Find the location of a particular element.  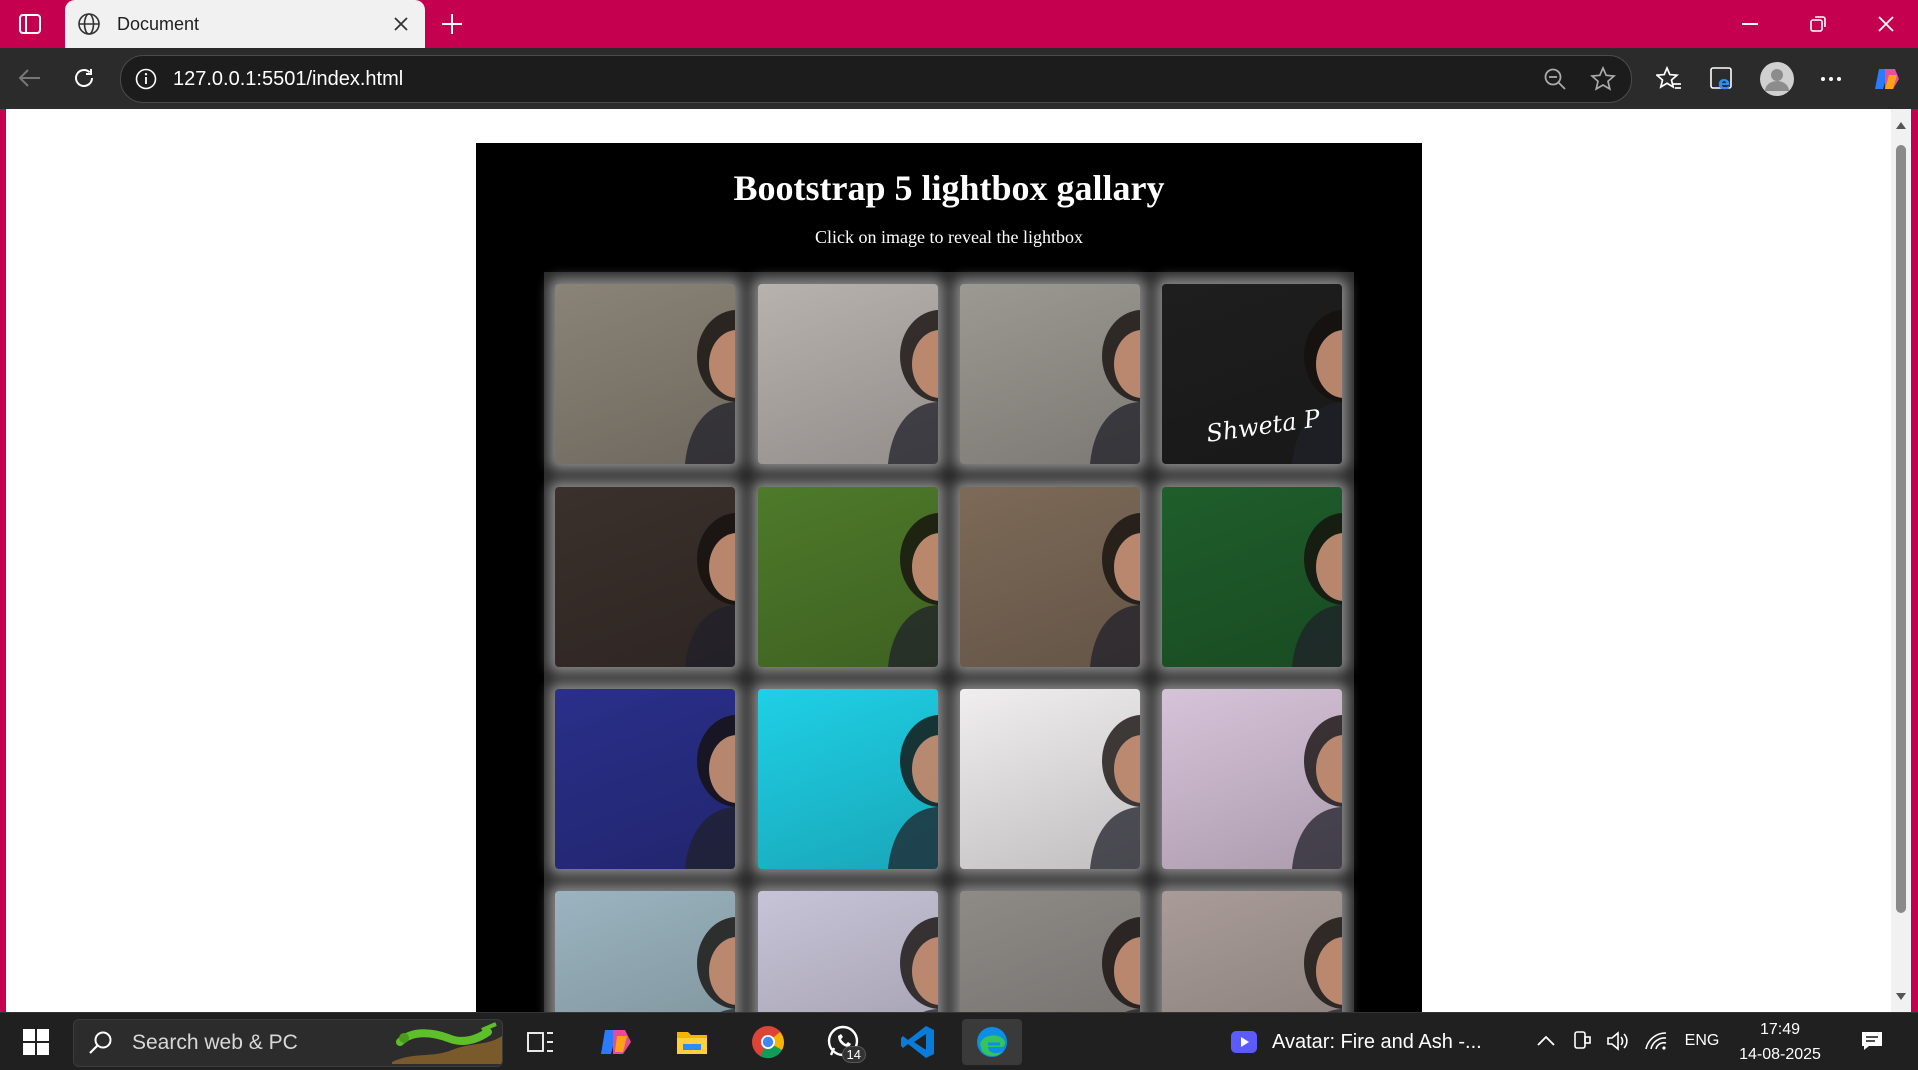

gallery-photo-blue-neon-lights is located at coordinates (645, 779).